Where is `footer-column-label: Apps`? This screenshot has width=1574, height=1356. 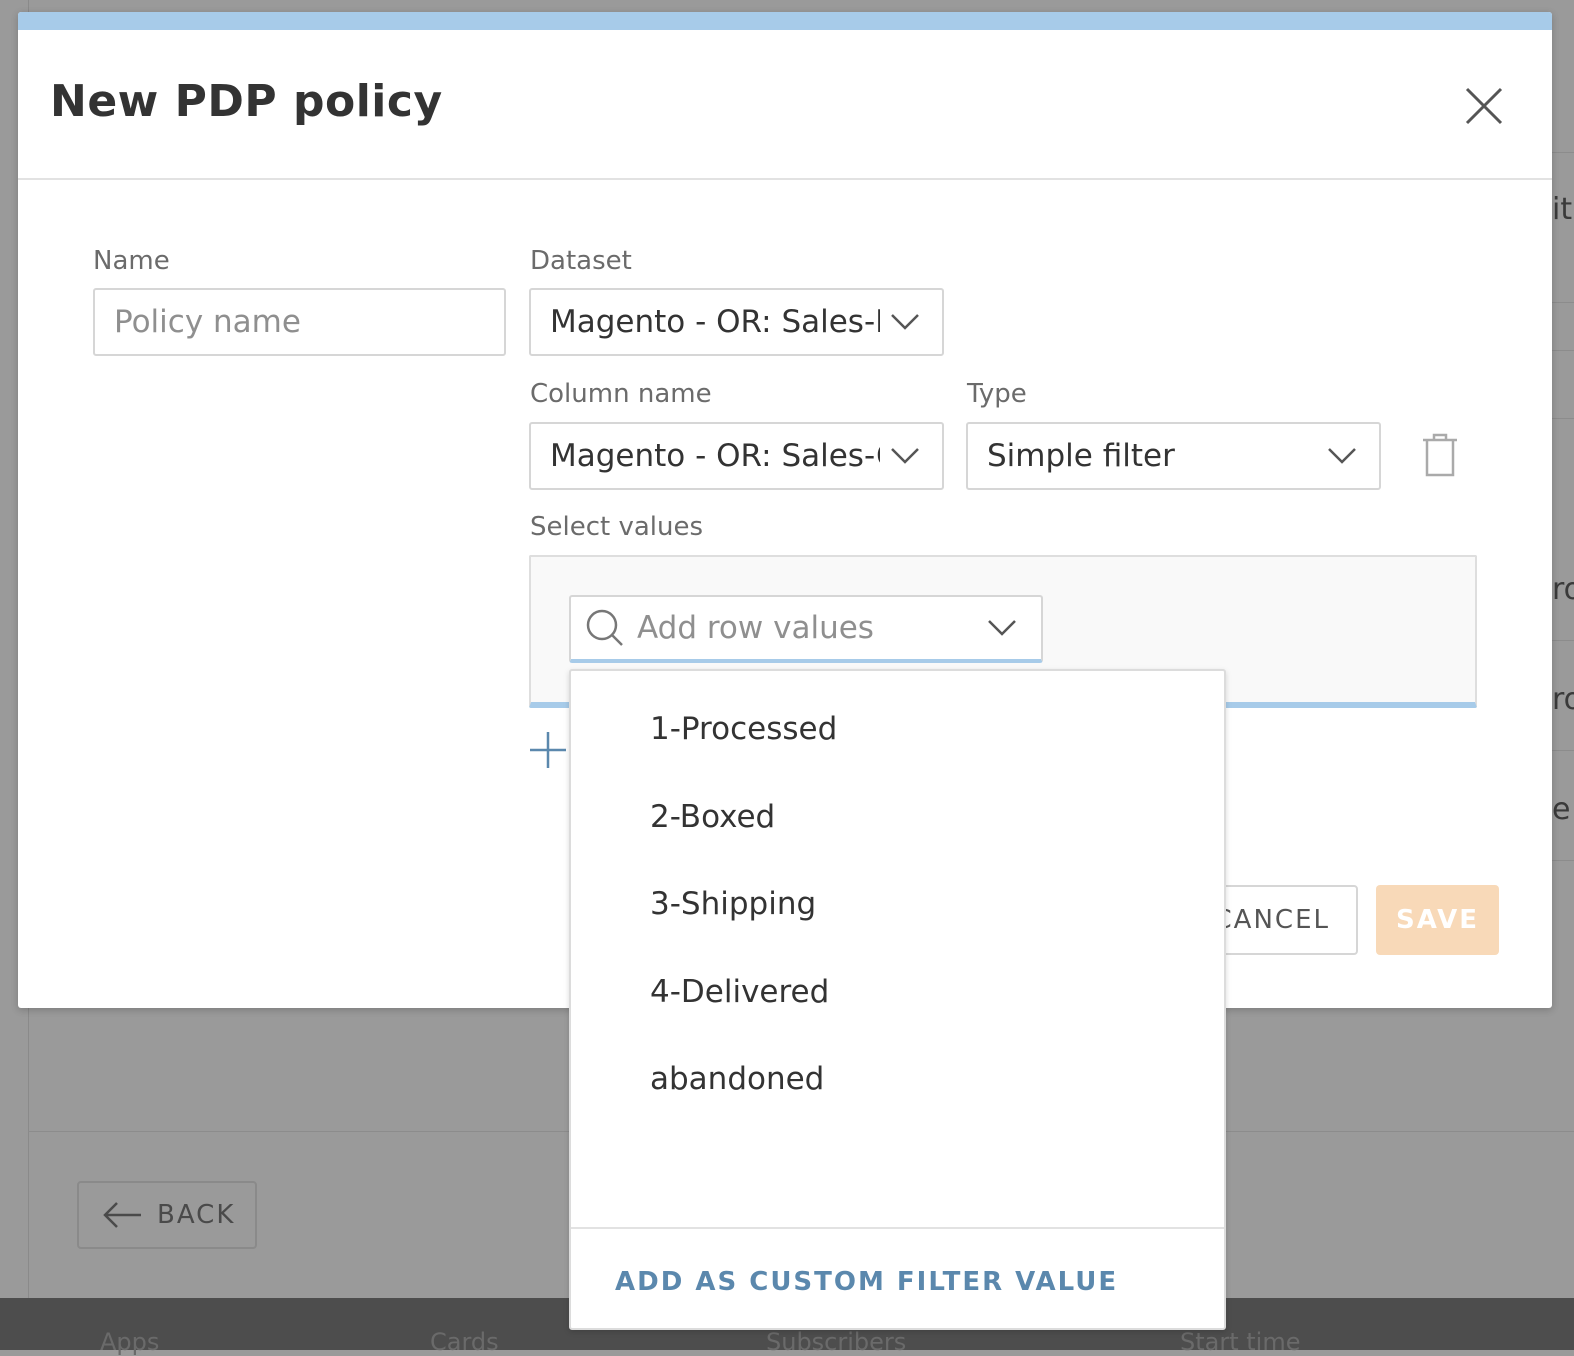
footer-column-label: Apps is located at coordinates (130, 1342).